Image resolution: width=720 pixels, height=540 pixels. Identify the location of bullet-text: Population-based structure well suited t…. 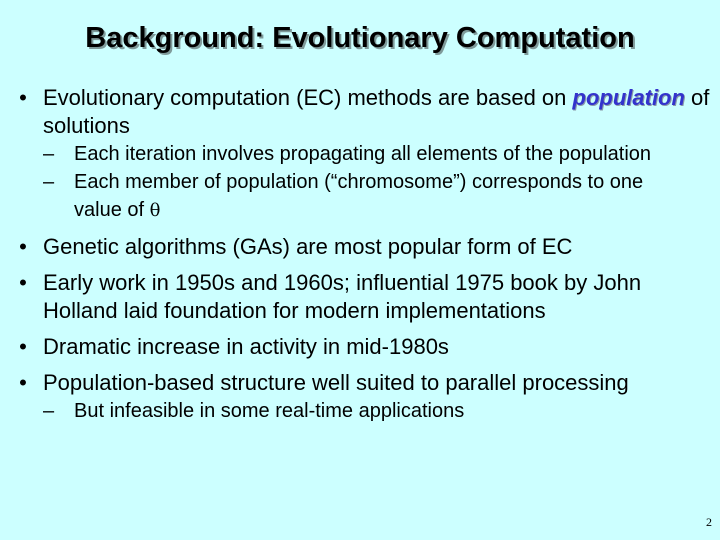
(336, 382).